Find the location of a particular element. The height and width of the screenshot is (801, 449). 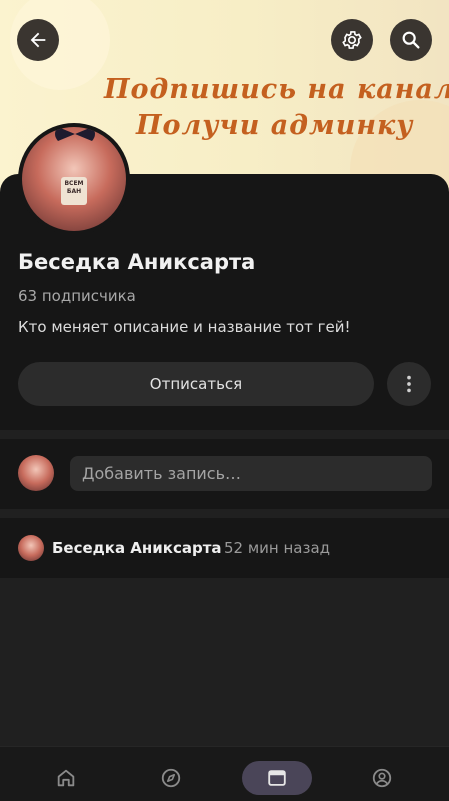

subscriber-count: 63 подписчика is located at coordinates (77, 296).